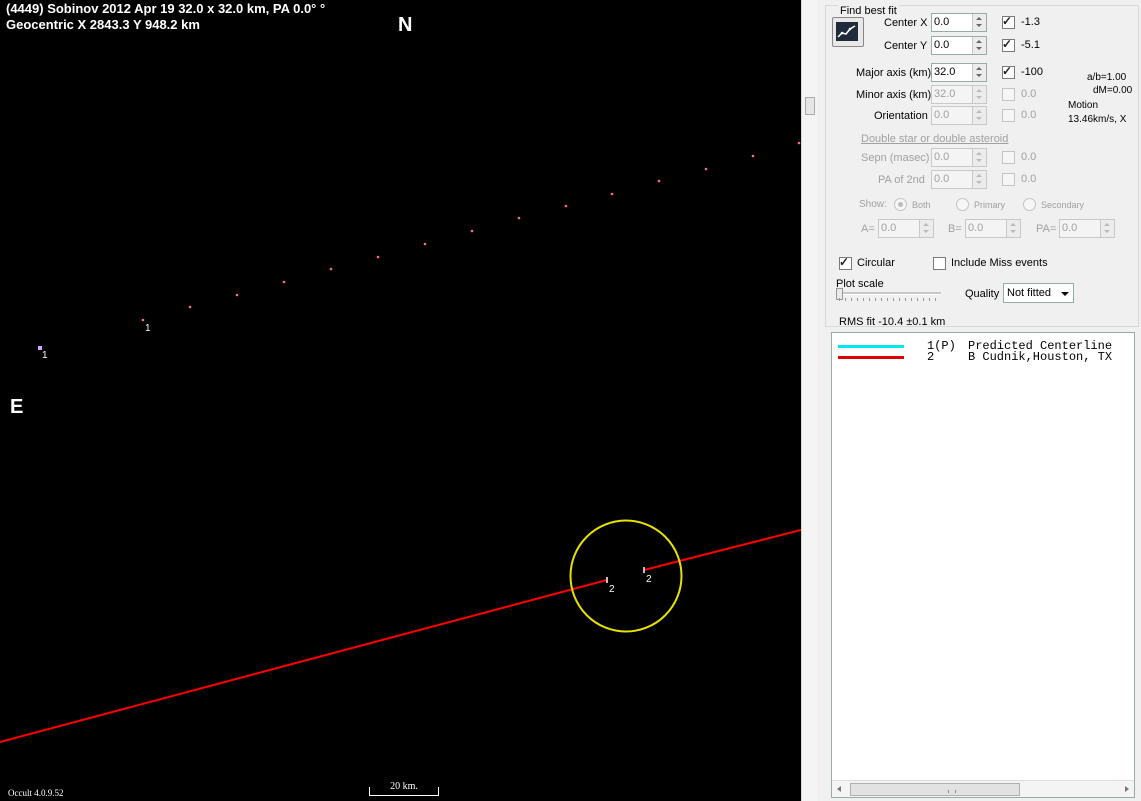  Describe the element at coordinates (959, 157) in the screenshot. I see `sepn-input: 0.0` at that location.